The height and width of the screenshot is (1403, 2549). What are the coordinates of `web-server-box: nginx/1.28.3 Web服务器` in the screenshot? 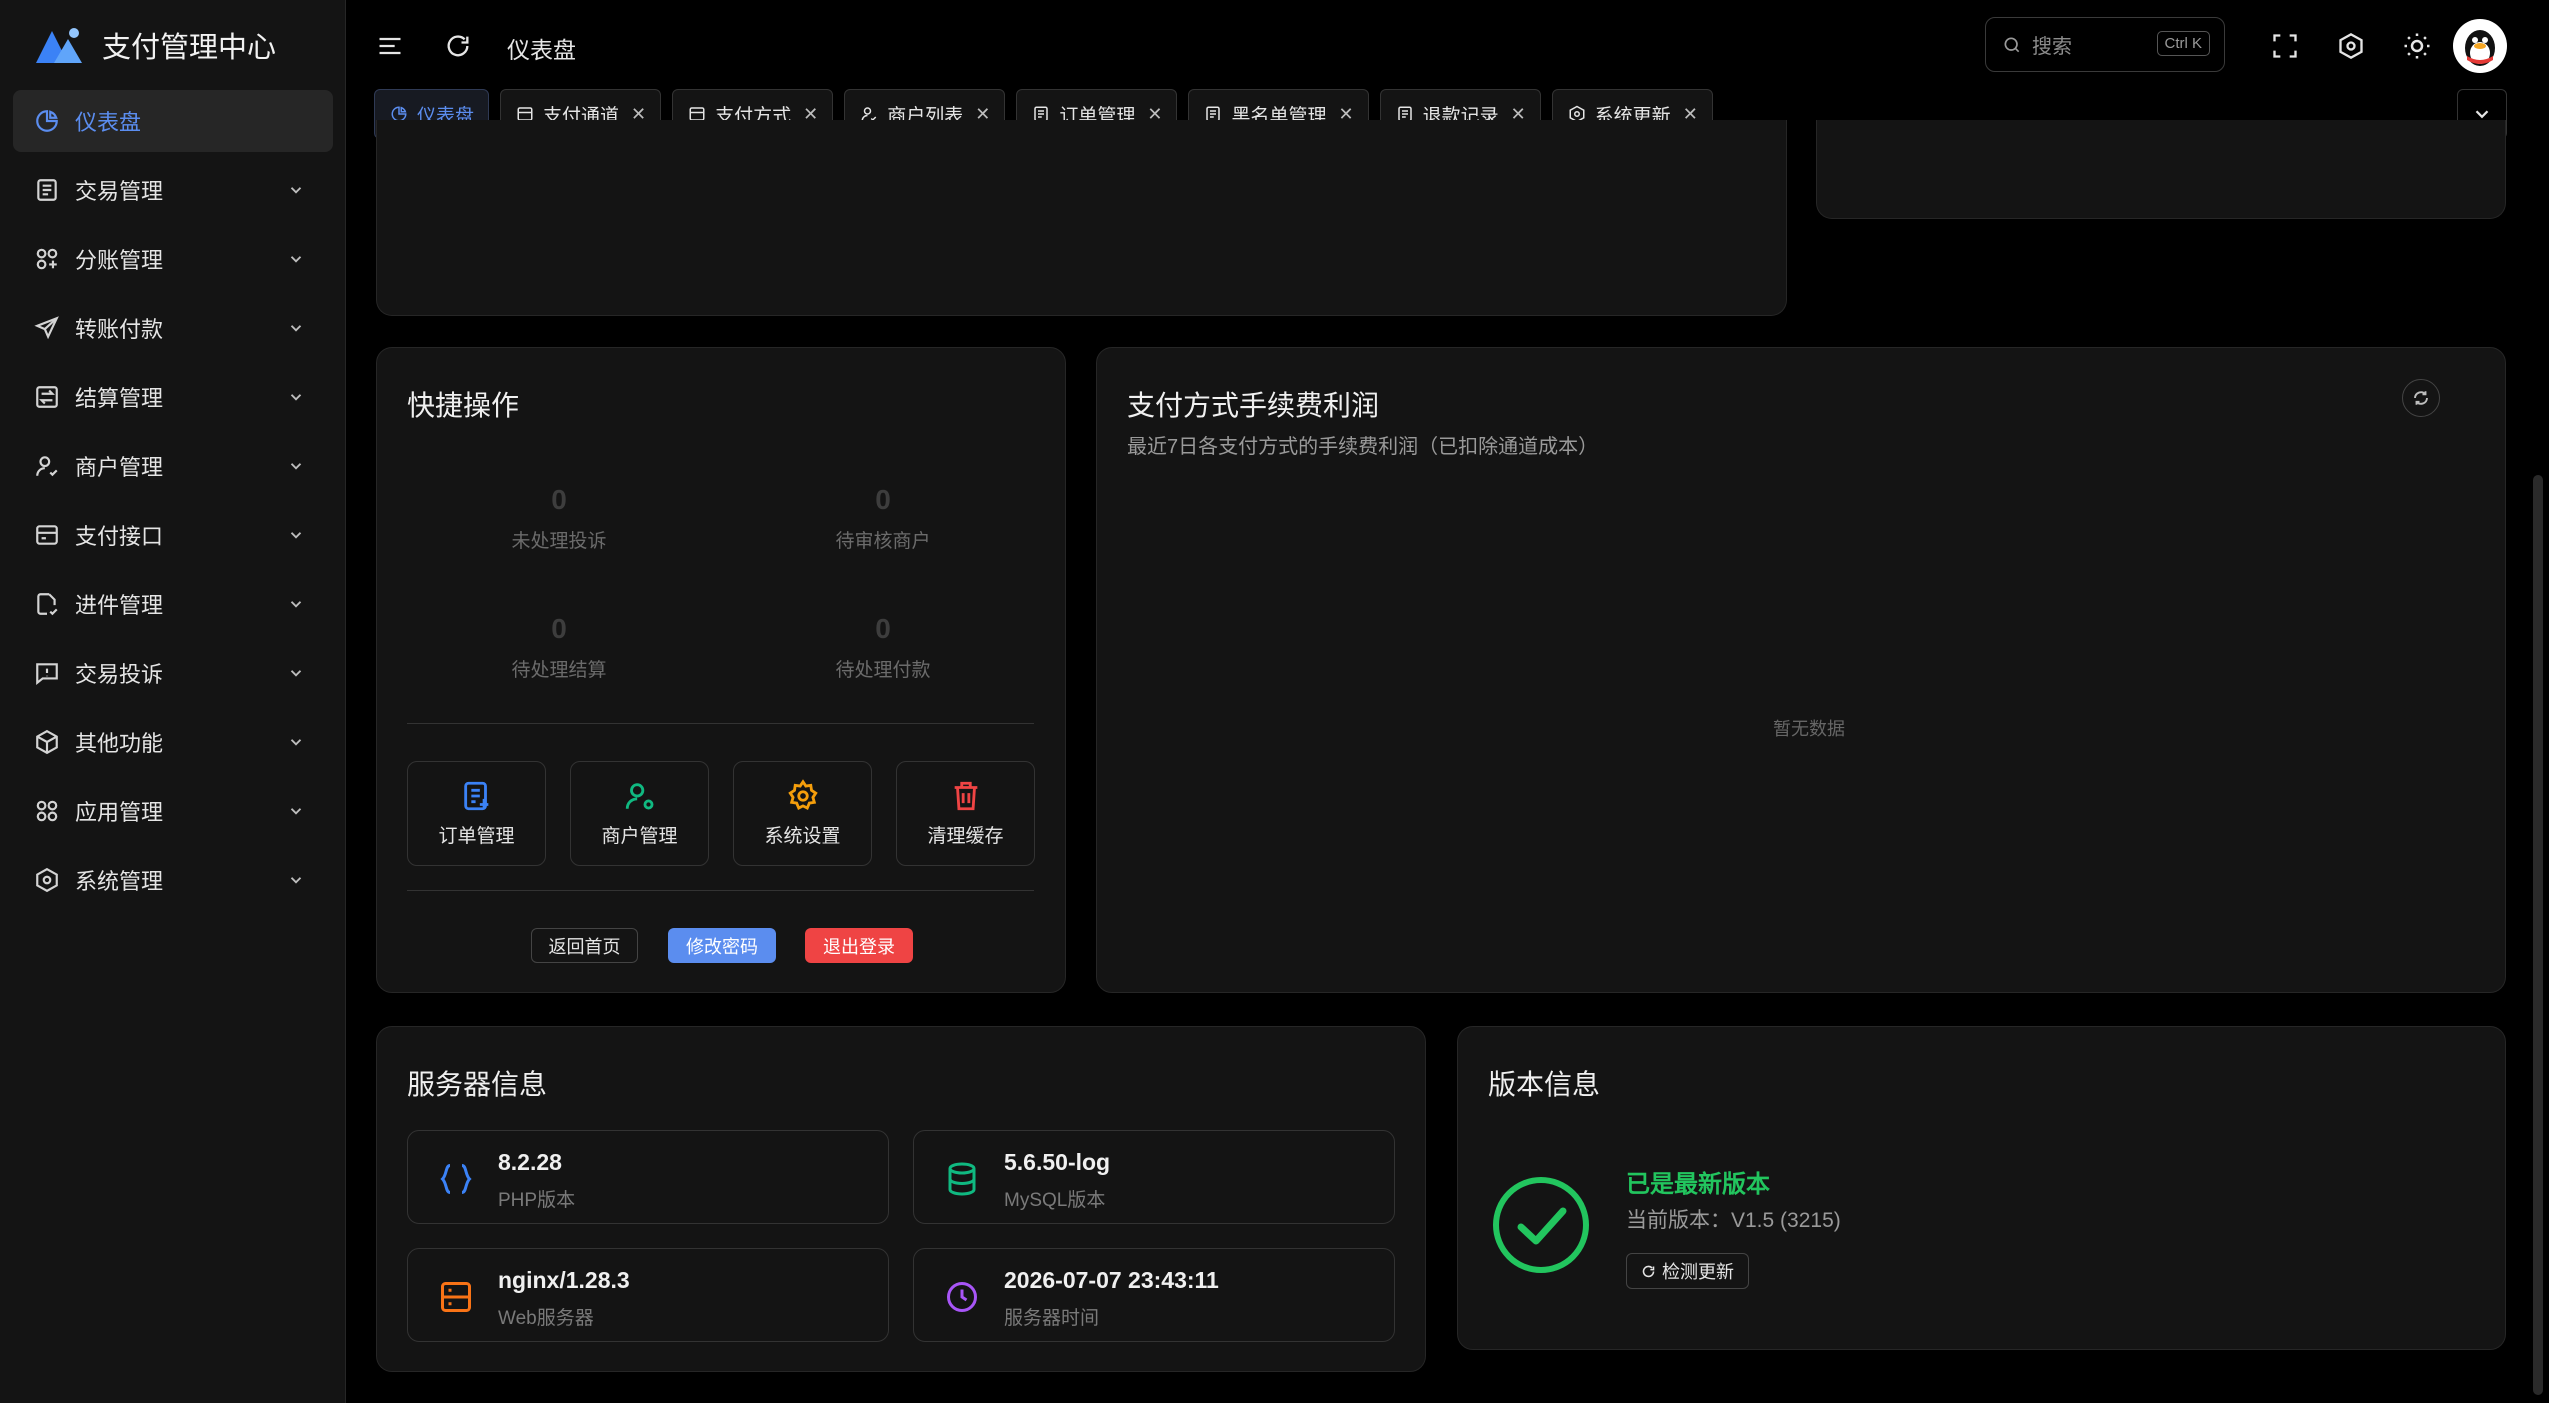 It's located at (648, 1295).